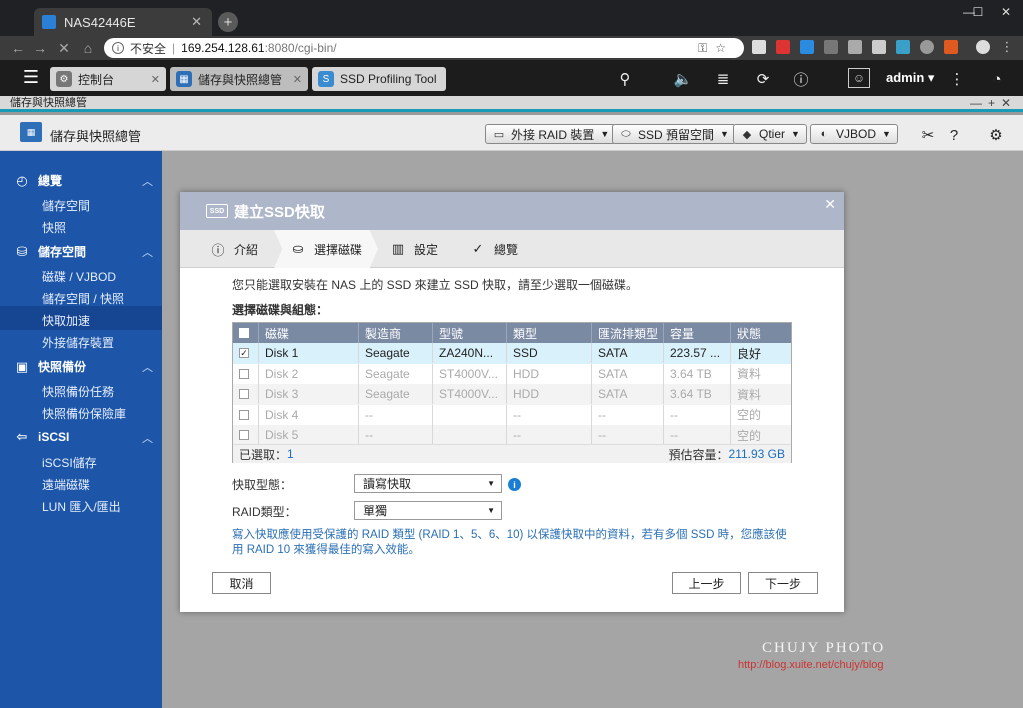 The image size is (1023, 708). I want to click on sidebar-group-snapshot-backup: ▣ 快照備份, so click(50, 366).